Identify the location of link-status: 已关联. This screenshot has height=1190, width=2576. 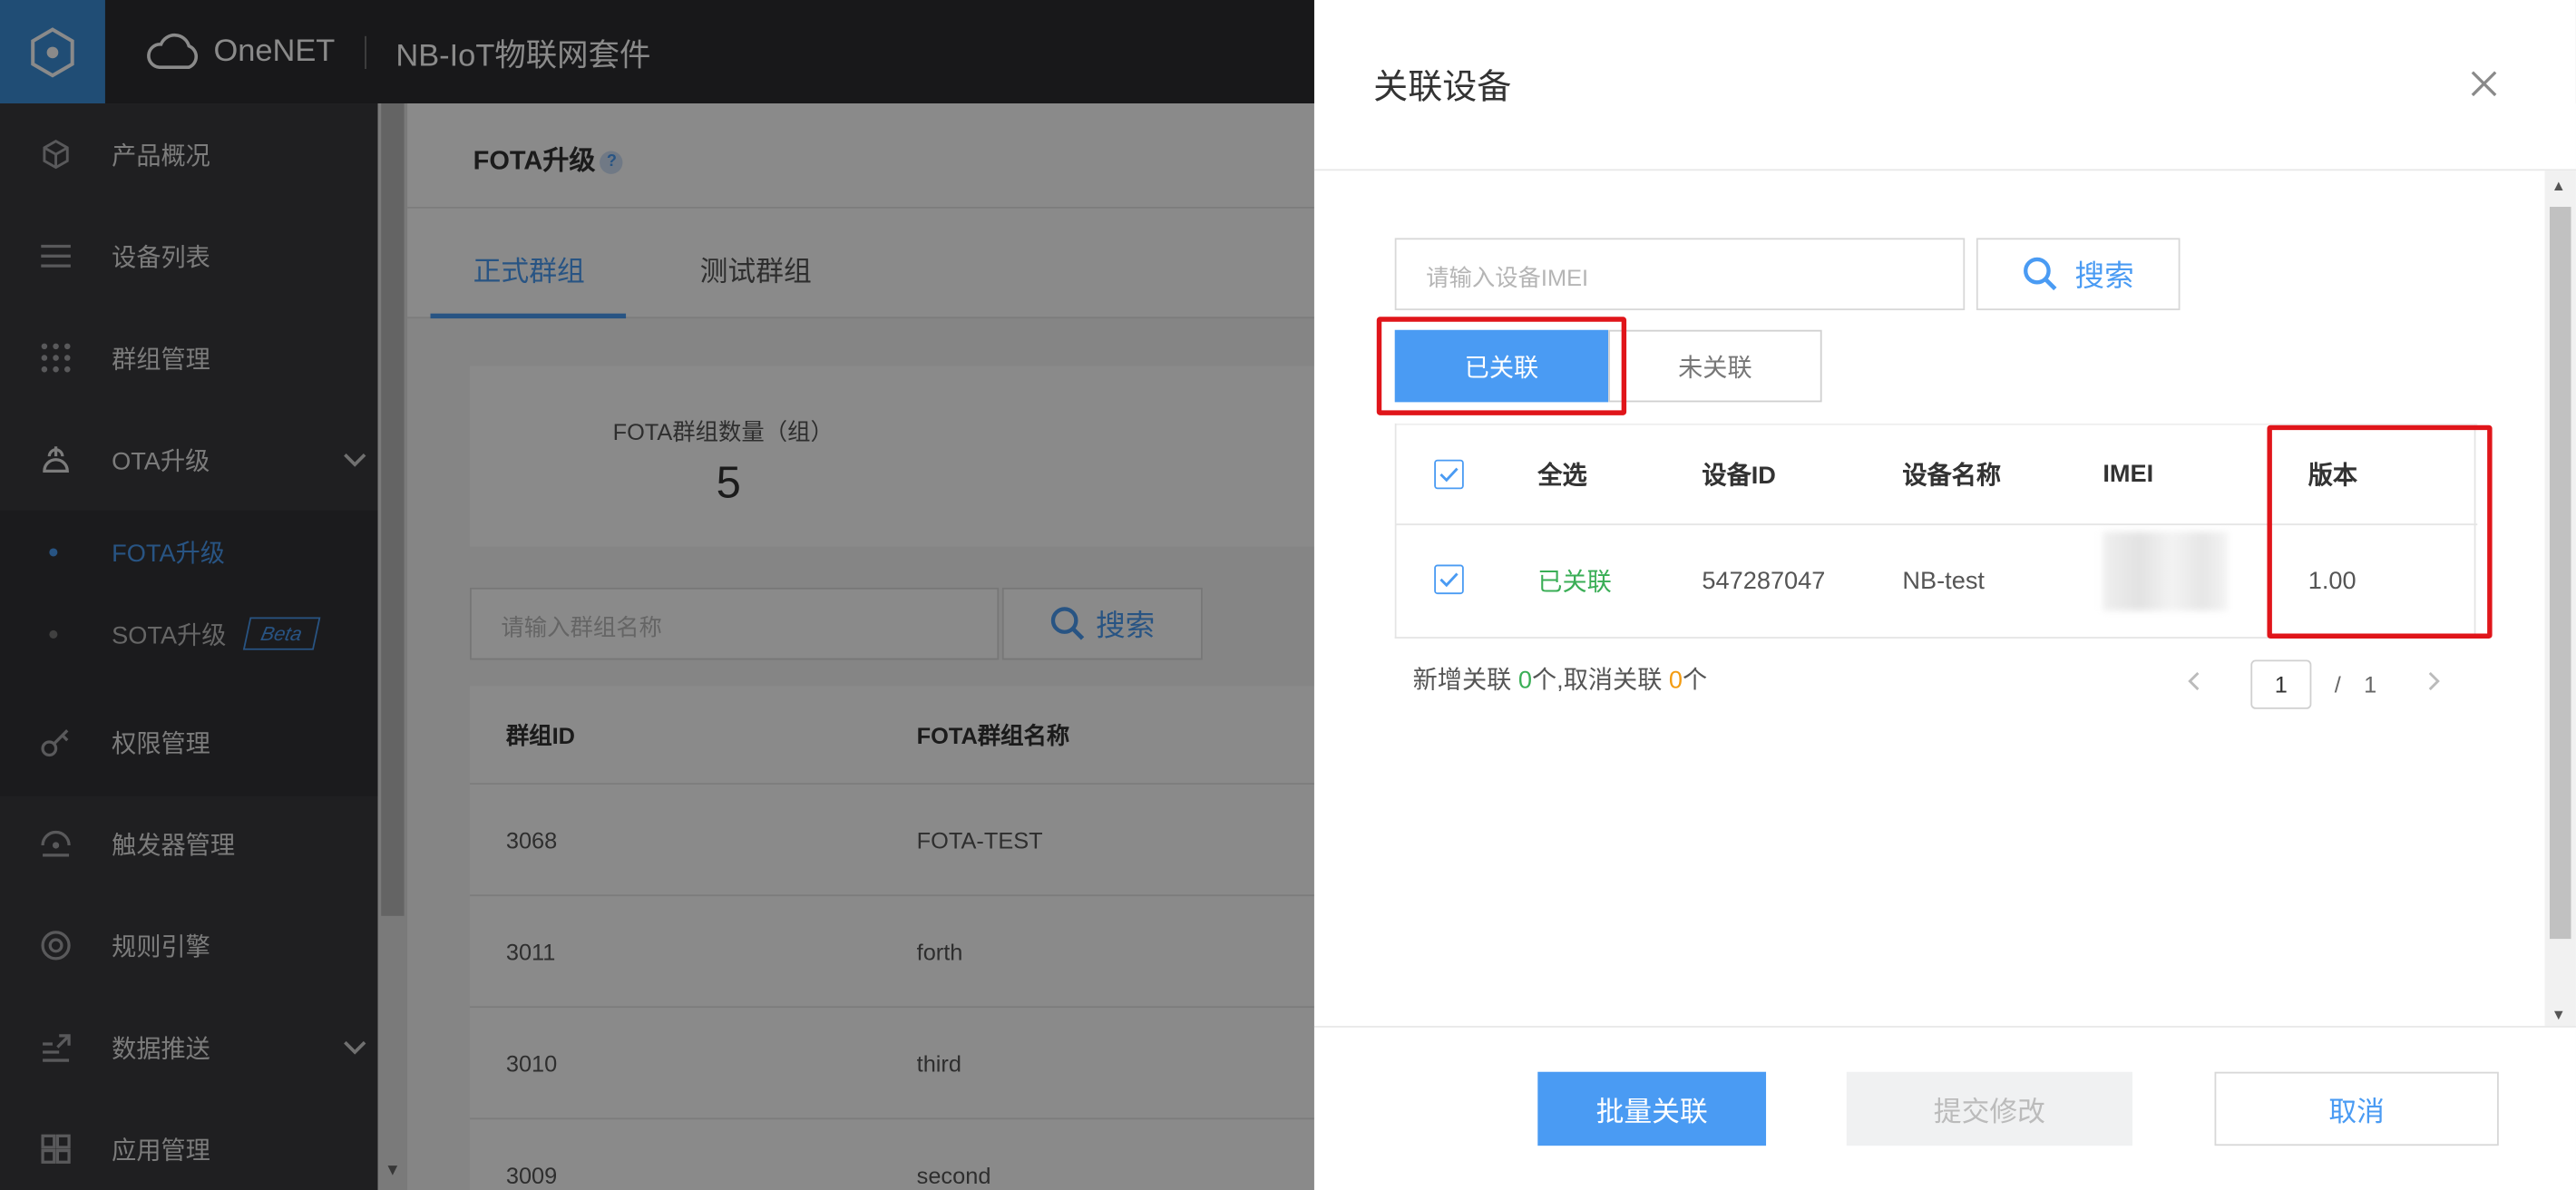
(1574, 583).